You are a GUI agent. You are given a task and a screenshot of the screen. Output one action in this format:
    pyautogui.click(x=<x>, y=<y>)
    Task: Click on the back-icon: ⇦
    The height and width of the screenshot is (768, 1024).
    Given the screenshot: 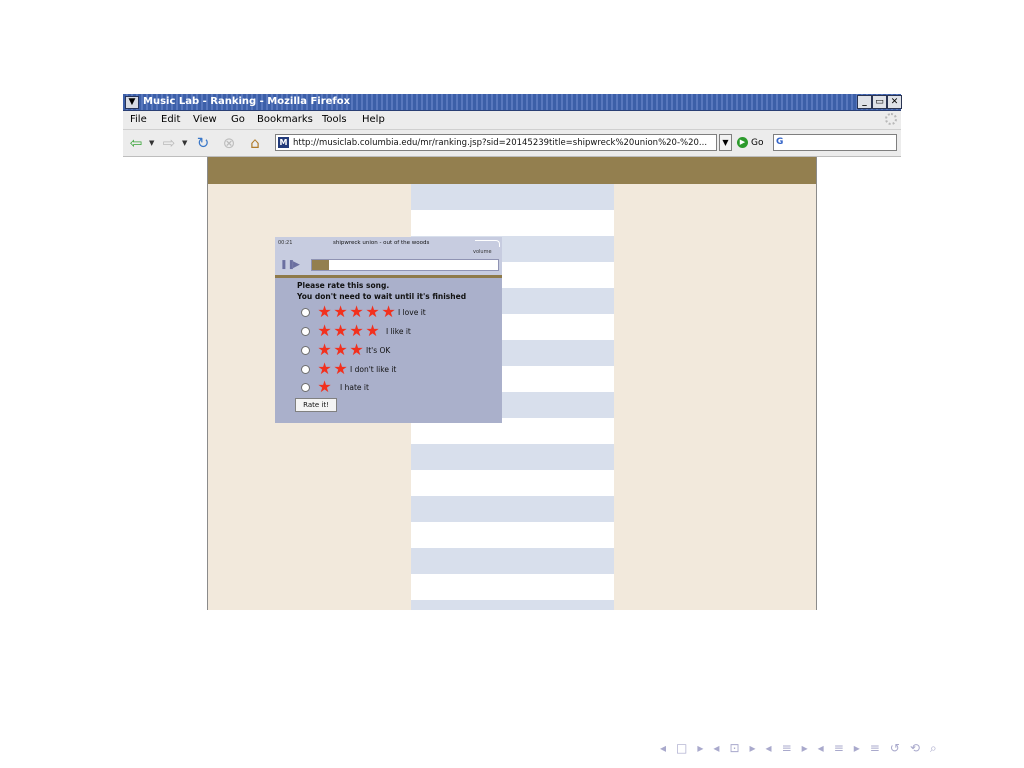 What is the action you would take?
    pyautogui.click(x=136, y=143)
    